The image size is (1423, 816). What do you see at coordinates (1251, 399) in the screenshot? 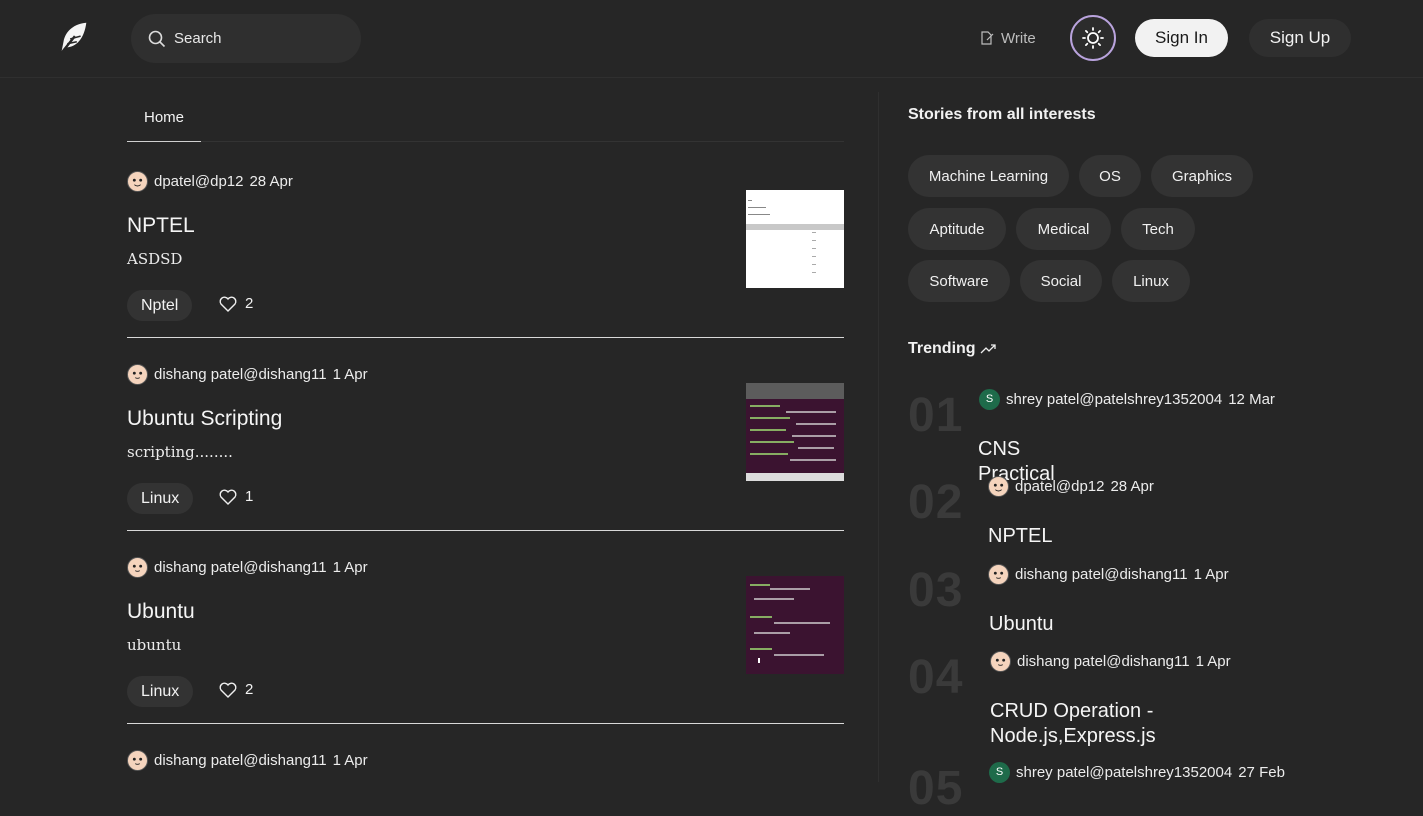
I see `post-date: 12 Mar` at bounding box center [1251, 399].